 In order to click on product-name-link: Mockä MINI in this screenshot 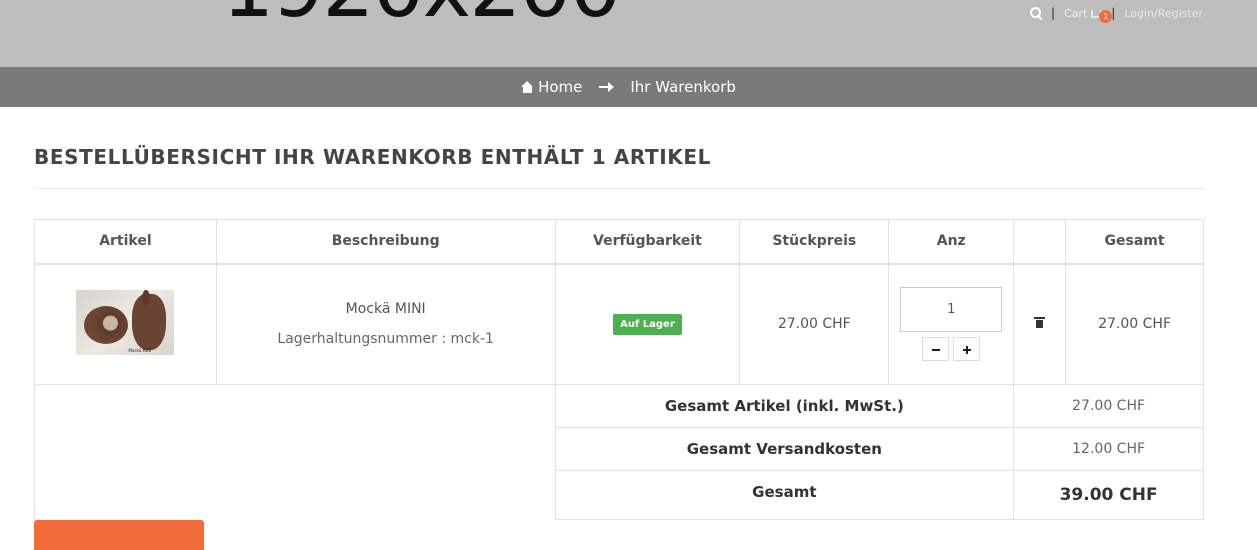, I will do `click(386, 309)`.